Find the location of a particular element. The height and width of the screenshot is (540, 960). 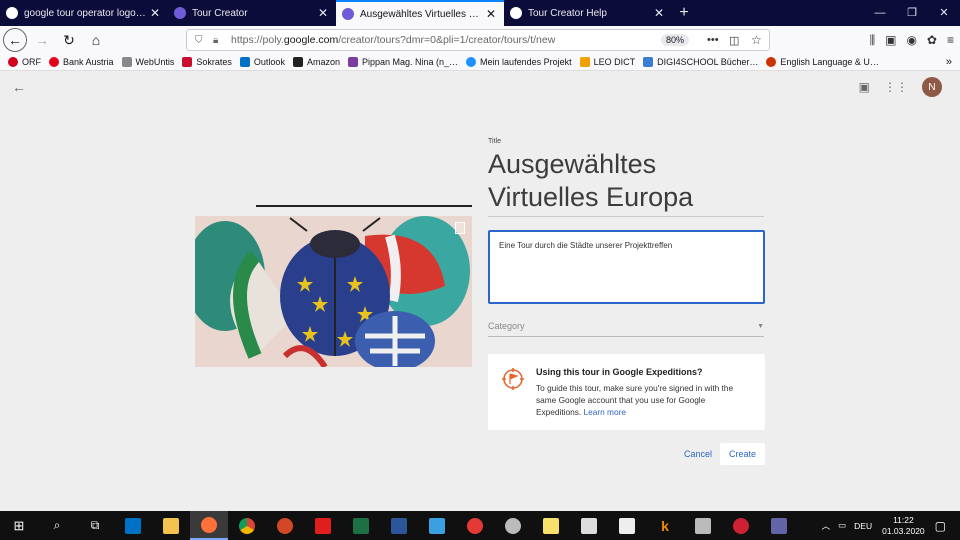

reload-icon: ↻ is located at coordinates (69, 39).